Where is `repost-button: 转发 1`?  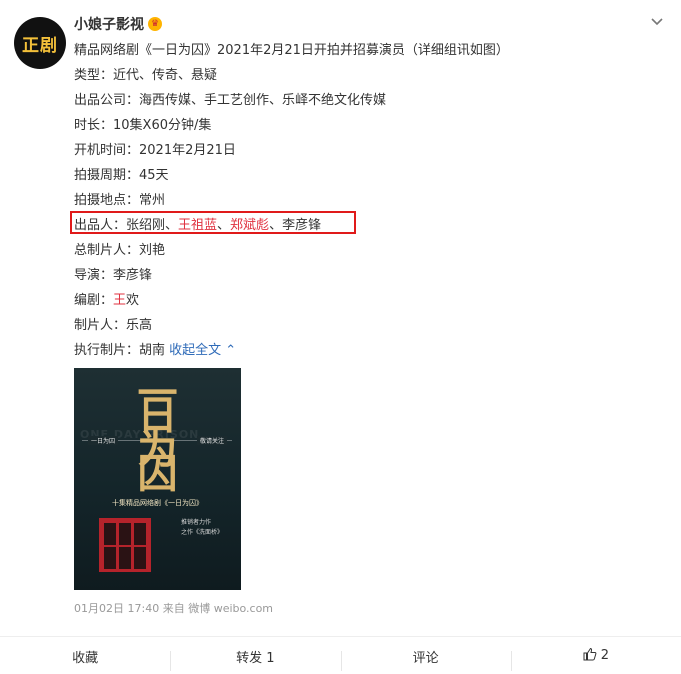 repost-button: 转发 1 is located at coordinates (255, 659).